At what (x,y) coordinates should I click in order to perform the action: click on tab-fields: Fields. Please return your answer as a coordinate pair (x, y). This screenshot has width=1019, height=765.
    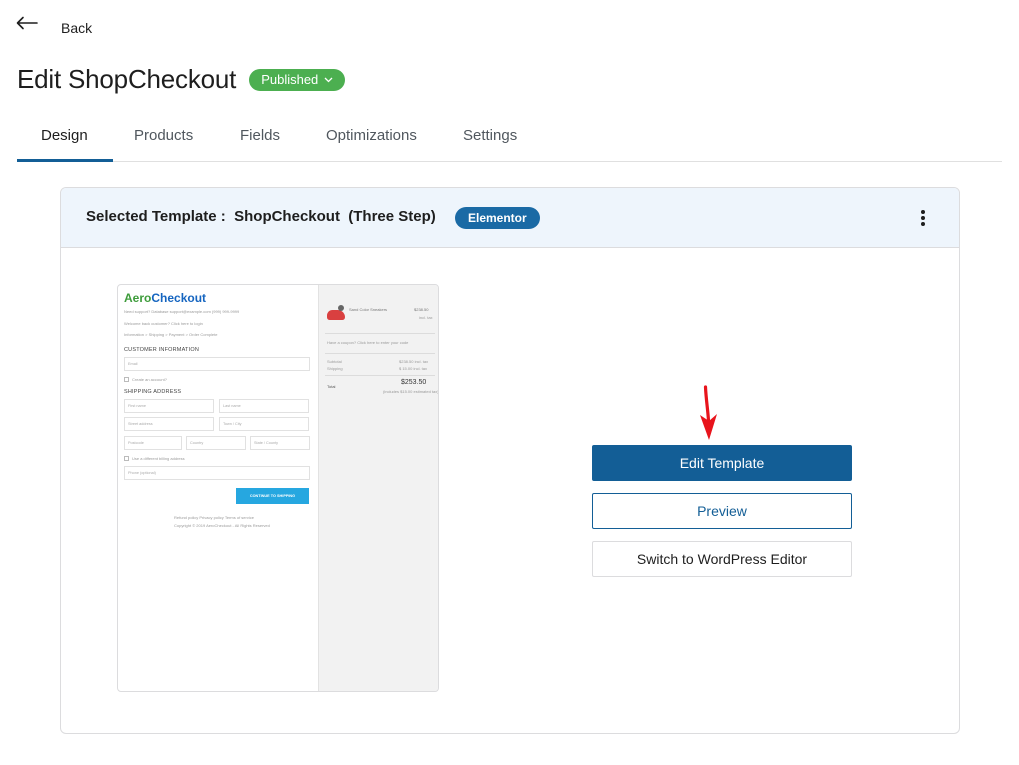
    Looking at the image, I should click on (260, 140).